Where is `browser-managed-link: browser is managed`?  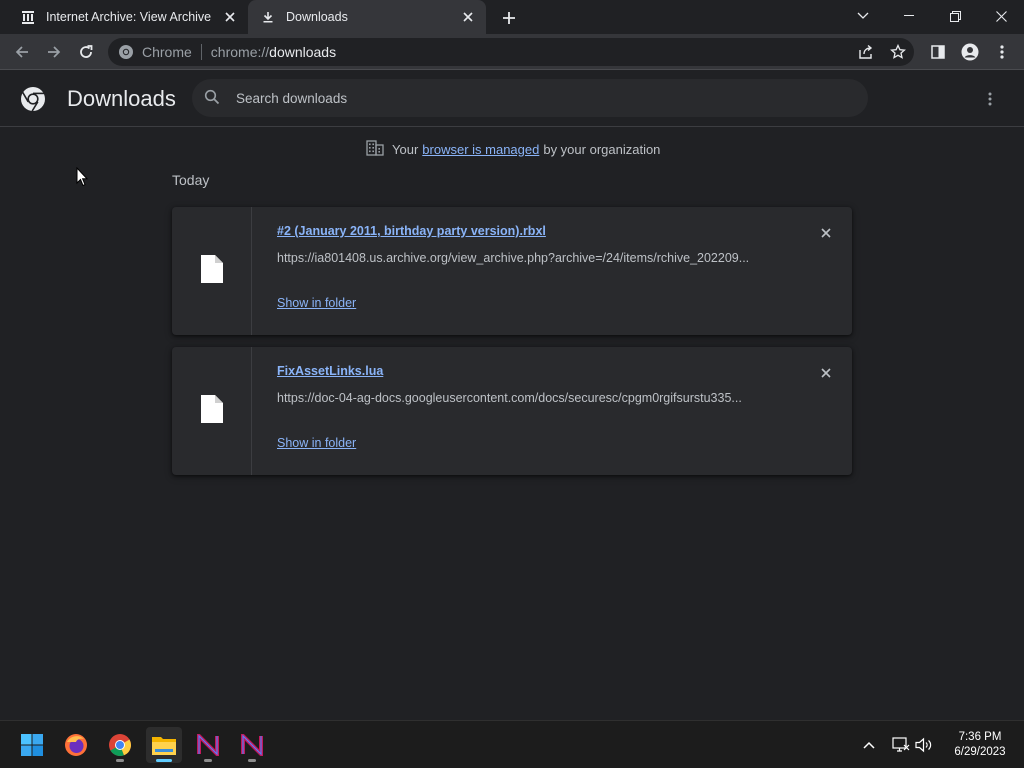 browser-managed-link: browser is managed is located at coordinates (480, 149).